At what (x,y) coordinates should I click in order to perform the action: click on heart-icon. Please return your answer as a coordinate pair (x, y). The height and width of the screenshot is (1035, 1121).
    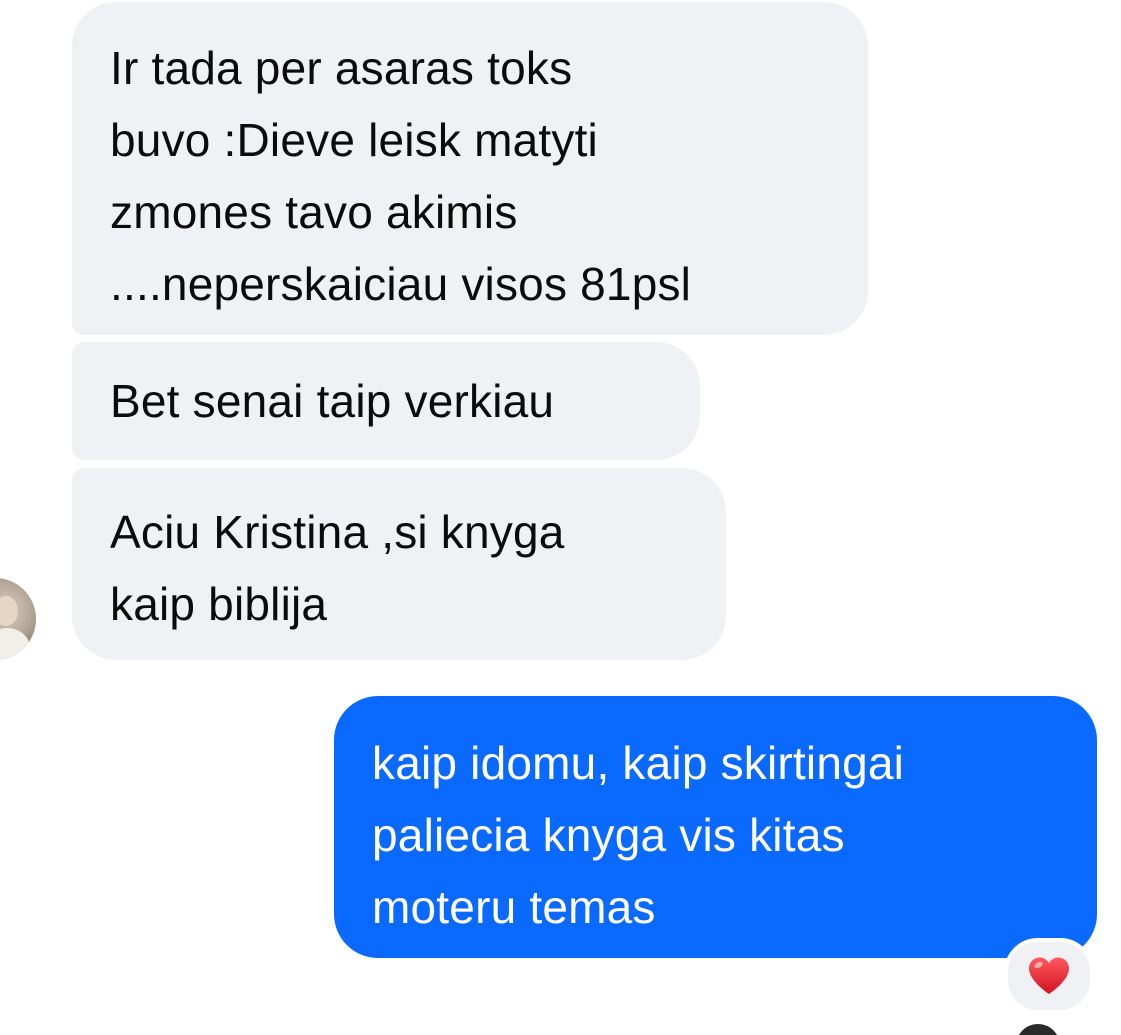
    Looking at the image, I should click on (1049, 975).